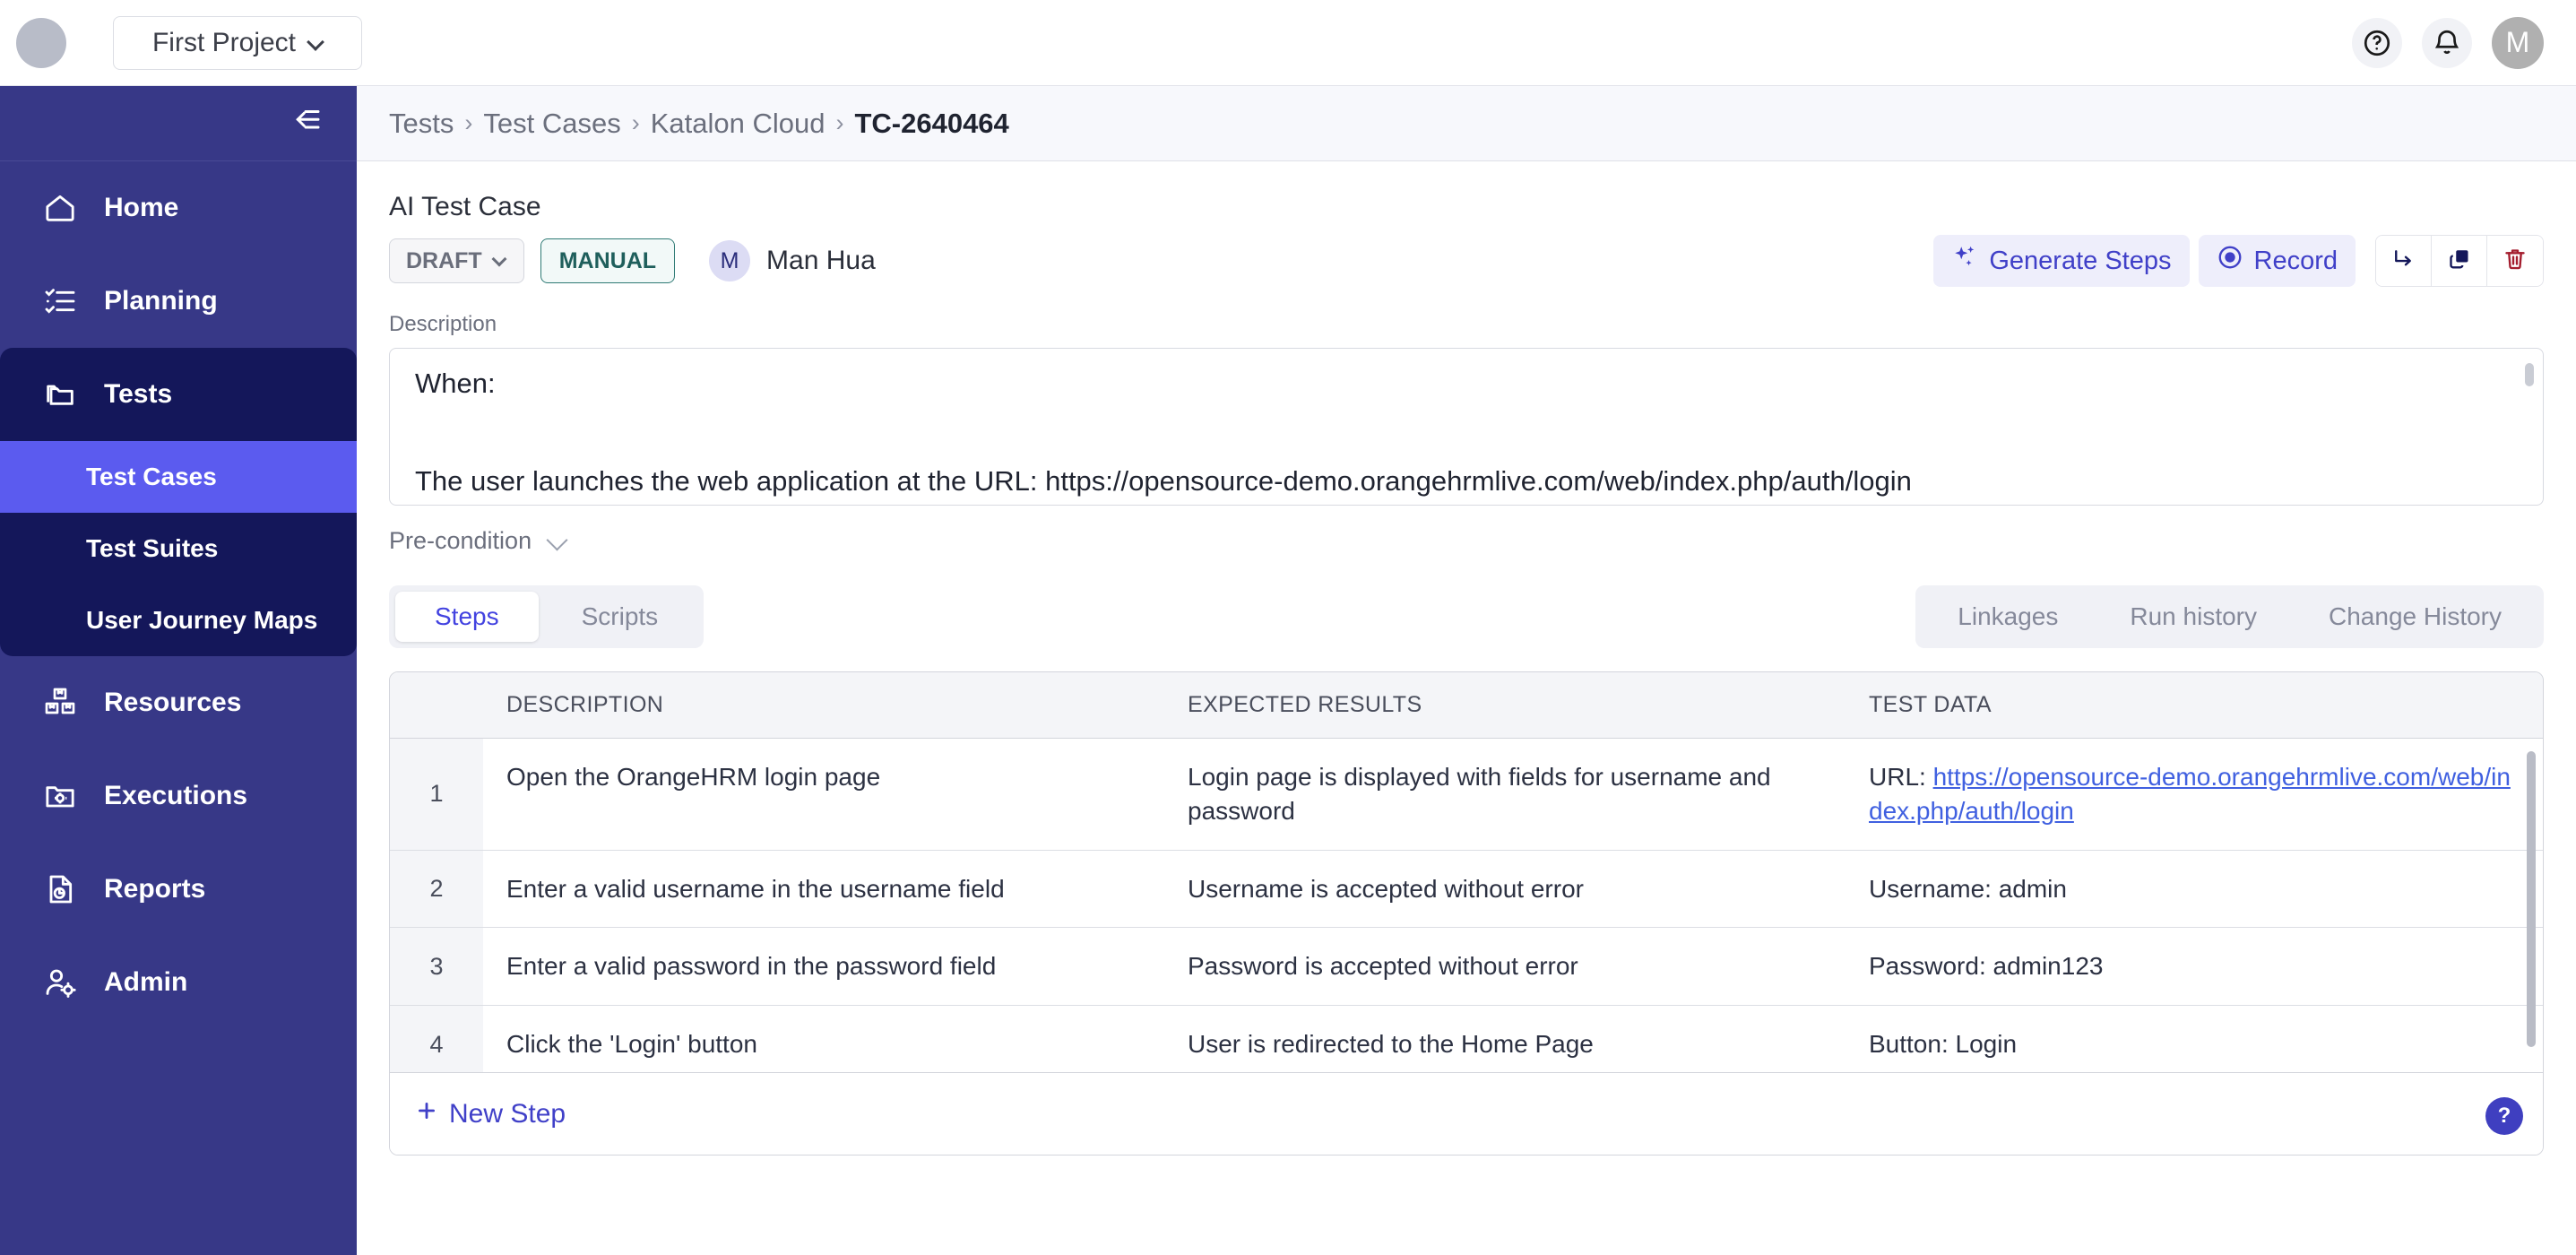  Describe the element at coordinates (2531, 899) in the screenshot. I see `steps-table-scrollbar` at that location.